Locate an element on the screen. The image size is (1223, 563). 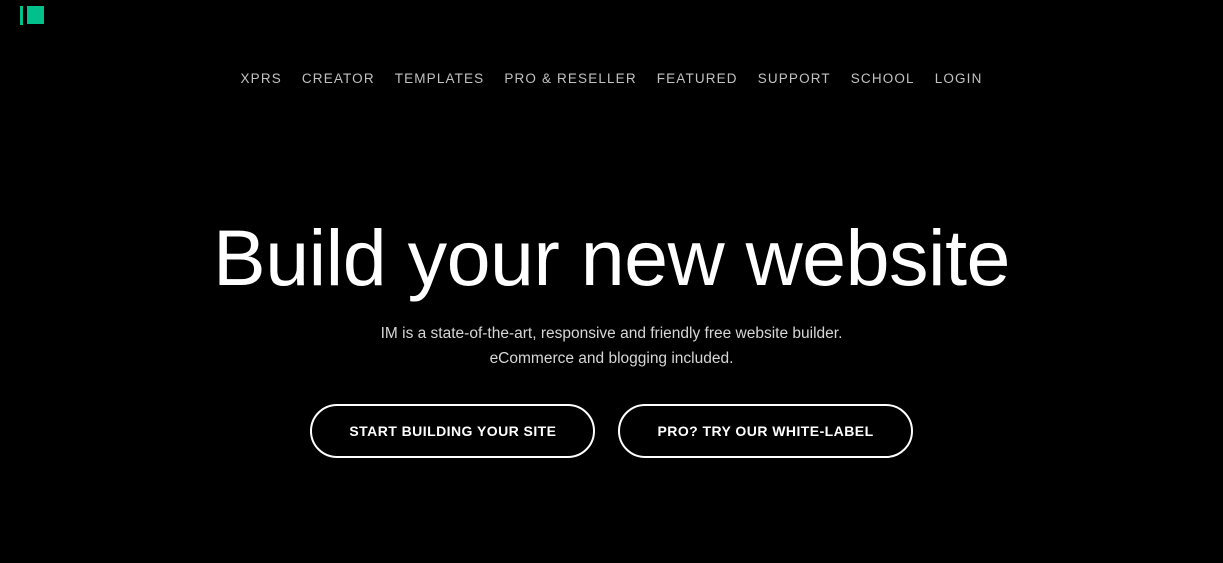
site-logo is located at coordinates (32, 15).